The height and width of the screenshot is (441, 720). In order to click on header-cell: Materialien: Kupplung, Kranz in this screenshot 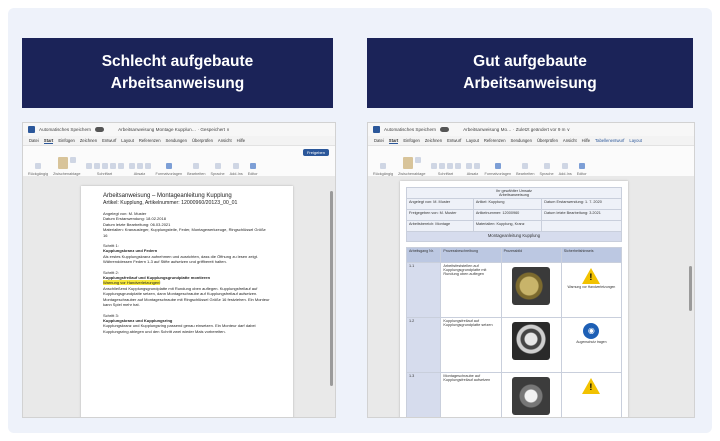, I will do `click(507, 226)`.